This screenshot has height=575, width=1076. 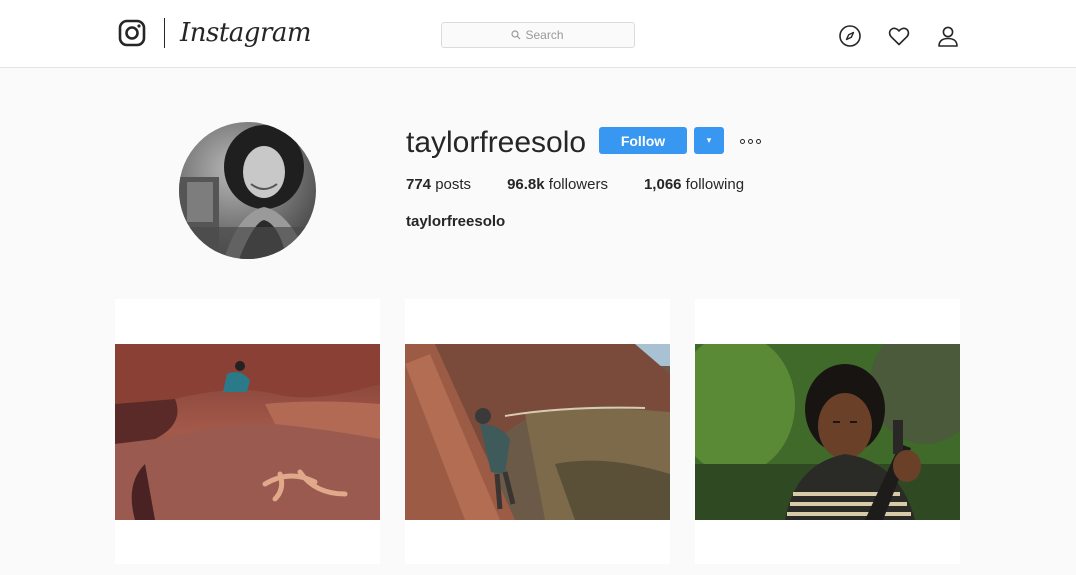 I want to click on user-icon, so click(x=948, y=36).